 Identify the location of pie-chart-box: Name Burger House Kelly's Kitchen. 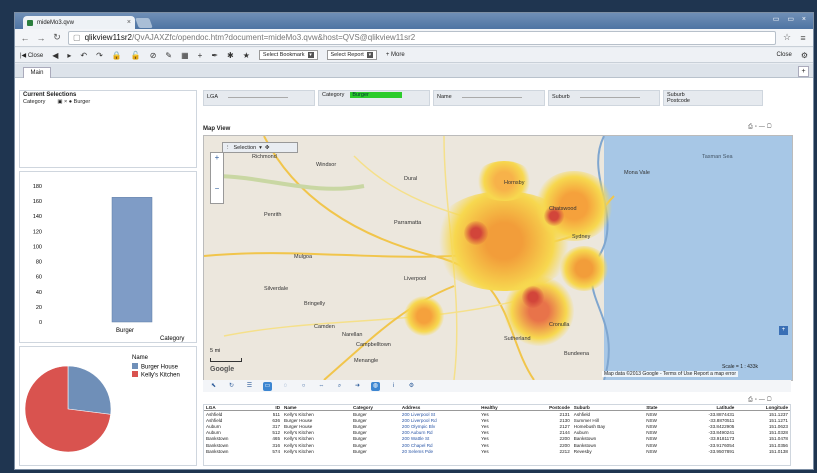
(108, 406).